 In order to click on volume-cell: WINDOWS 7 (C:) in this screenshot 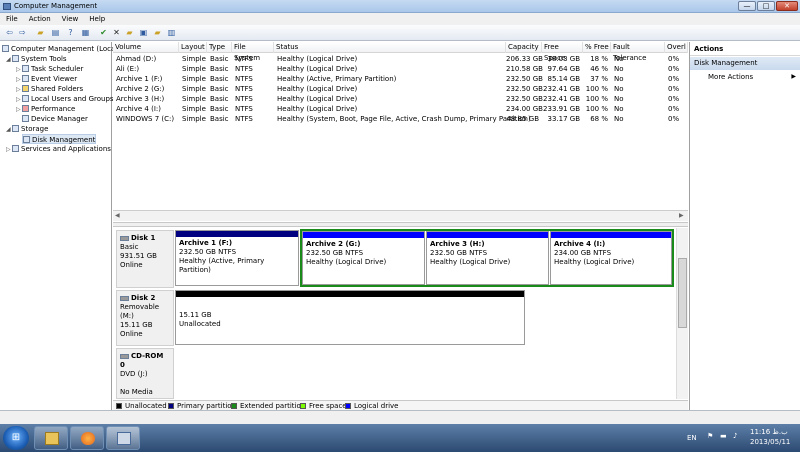, I will do `click(145, 119)`.